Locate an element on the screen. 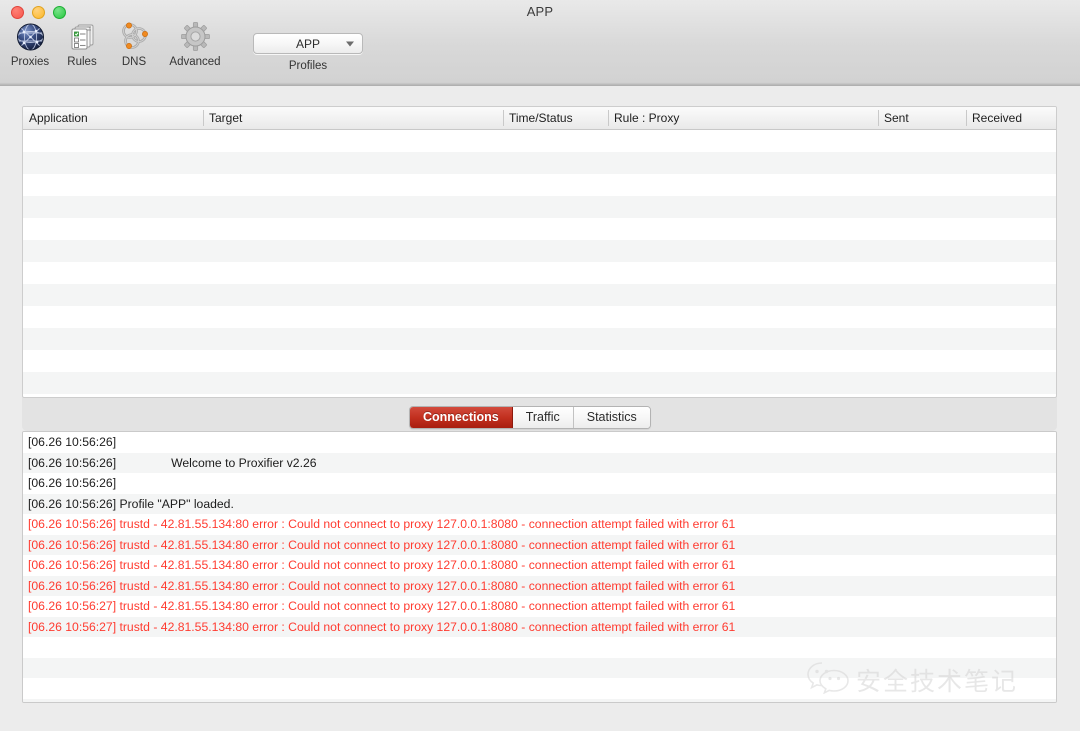 This screenshot has height=731, width=1080. column-header-label: Sent is located at coordinates (896, 118).